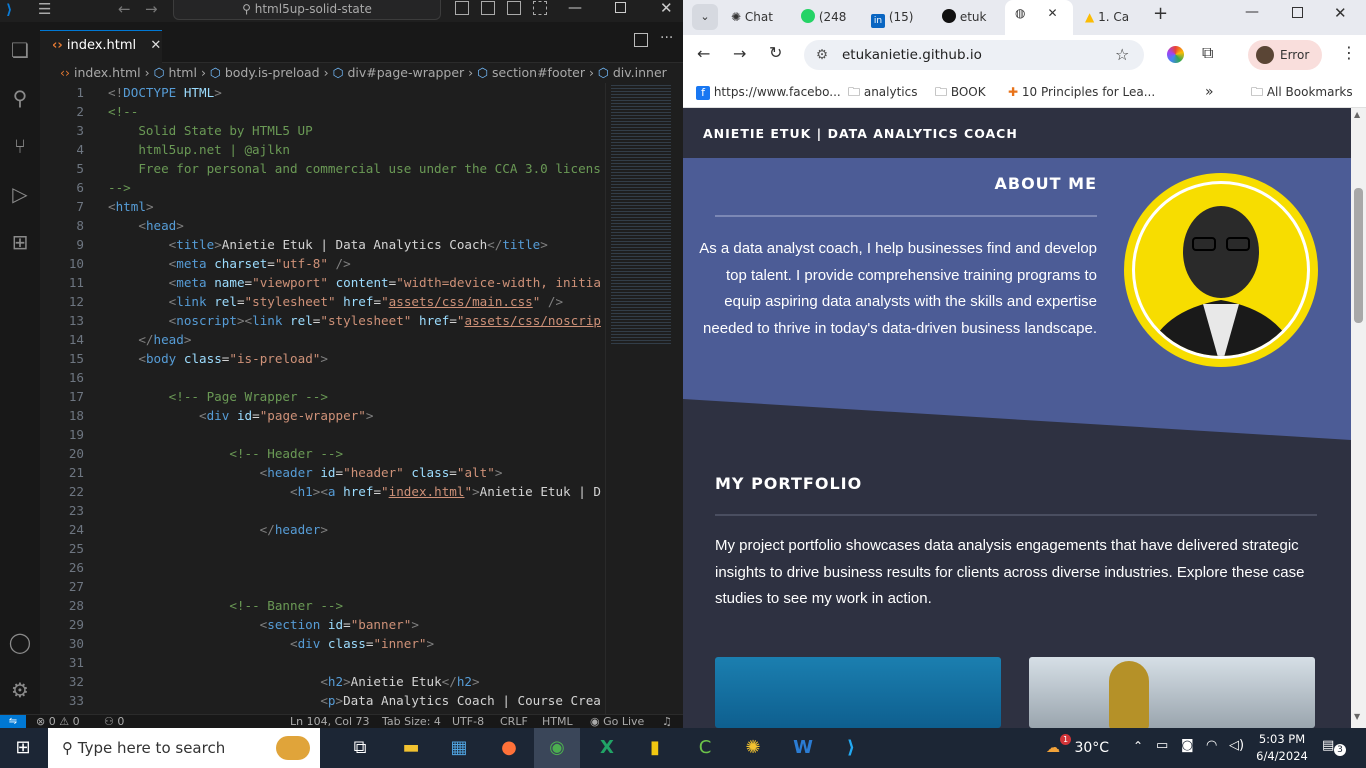 This screenshot has width=1366, height=768. What do you see at coordinates (272, 72) in the screenshot?
I see `breadcrumb-item: body.is-preload` at bounding box center [272, 72].